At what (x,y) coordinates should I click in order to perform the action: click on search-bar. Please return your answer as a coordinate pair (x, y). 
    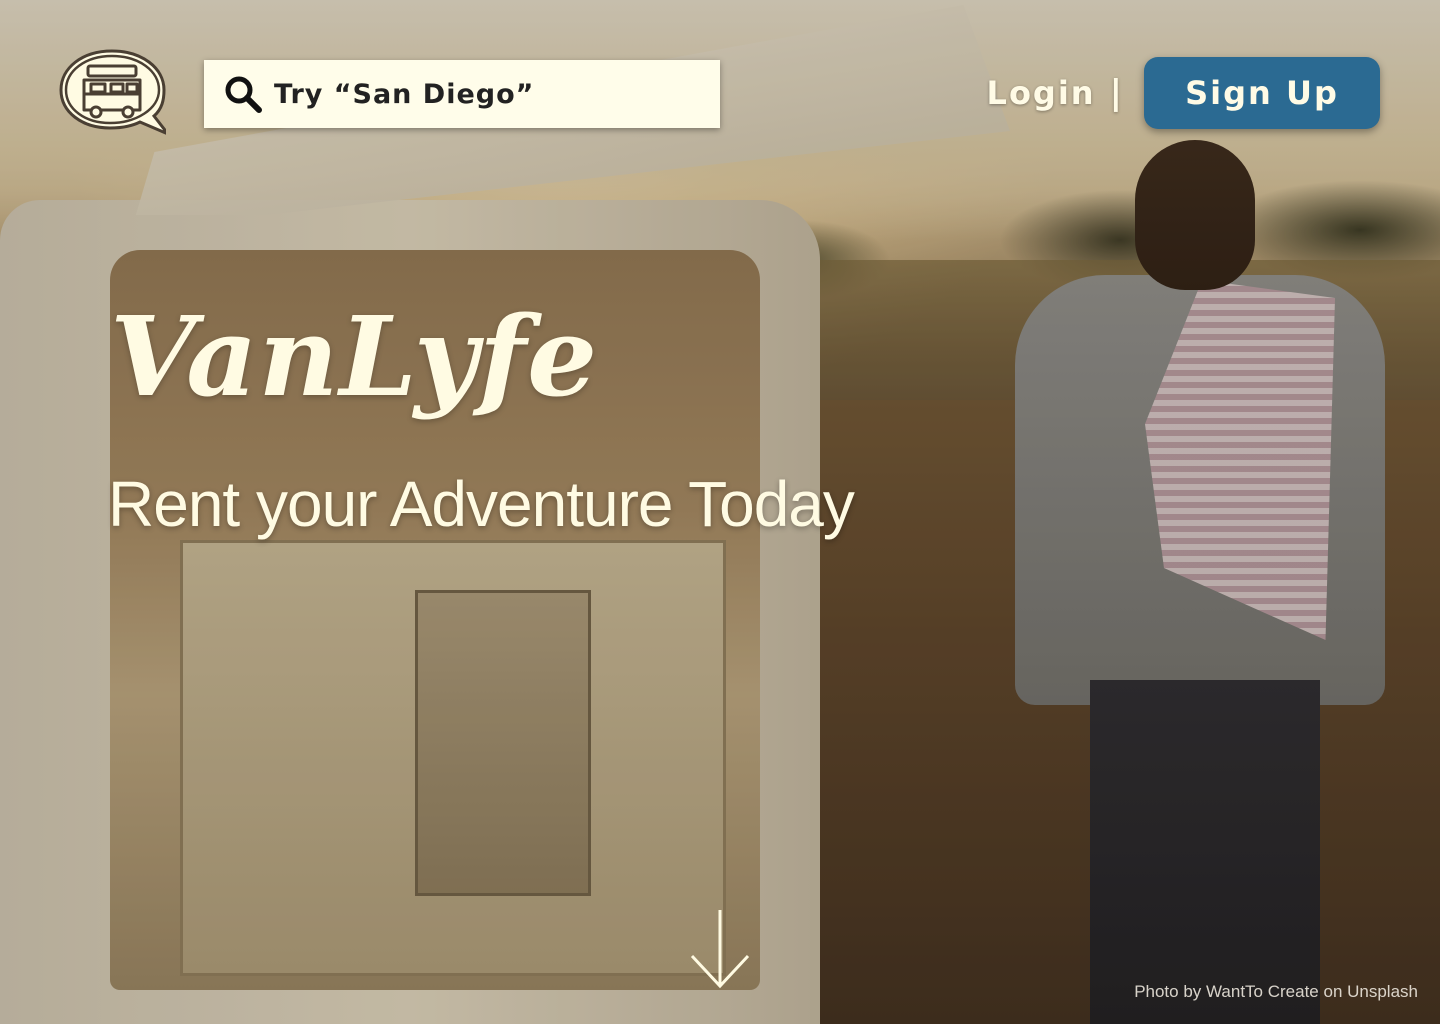
    Looking at the image, I should click on (462, 94).